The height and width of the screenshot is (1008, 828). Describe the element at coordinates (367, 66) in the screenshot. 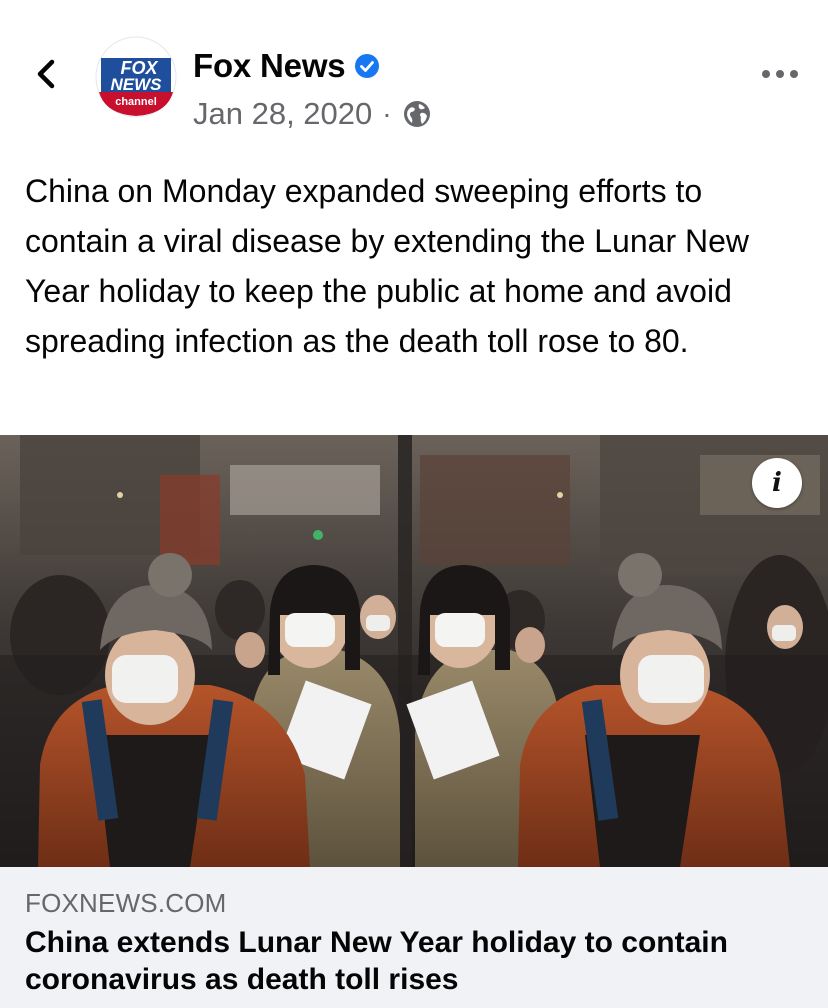

I see `verified-badge-icon` at that location.